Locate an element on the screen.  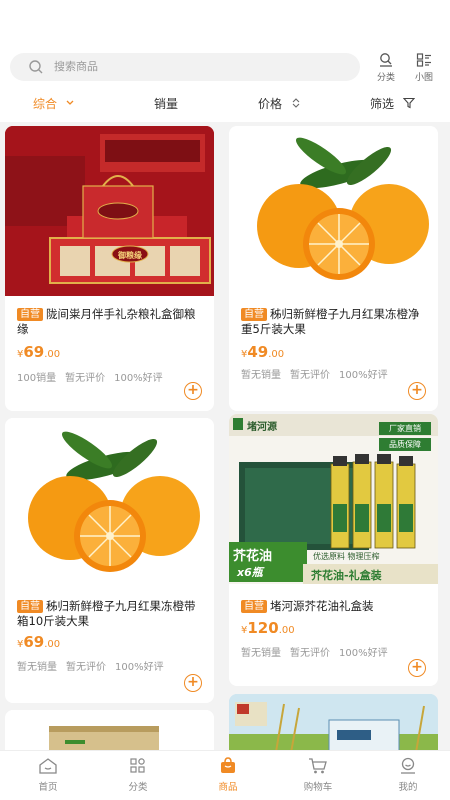
list-view-icon is located at coordinates (423, 60).